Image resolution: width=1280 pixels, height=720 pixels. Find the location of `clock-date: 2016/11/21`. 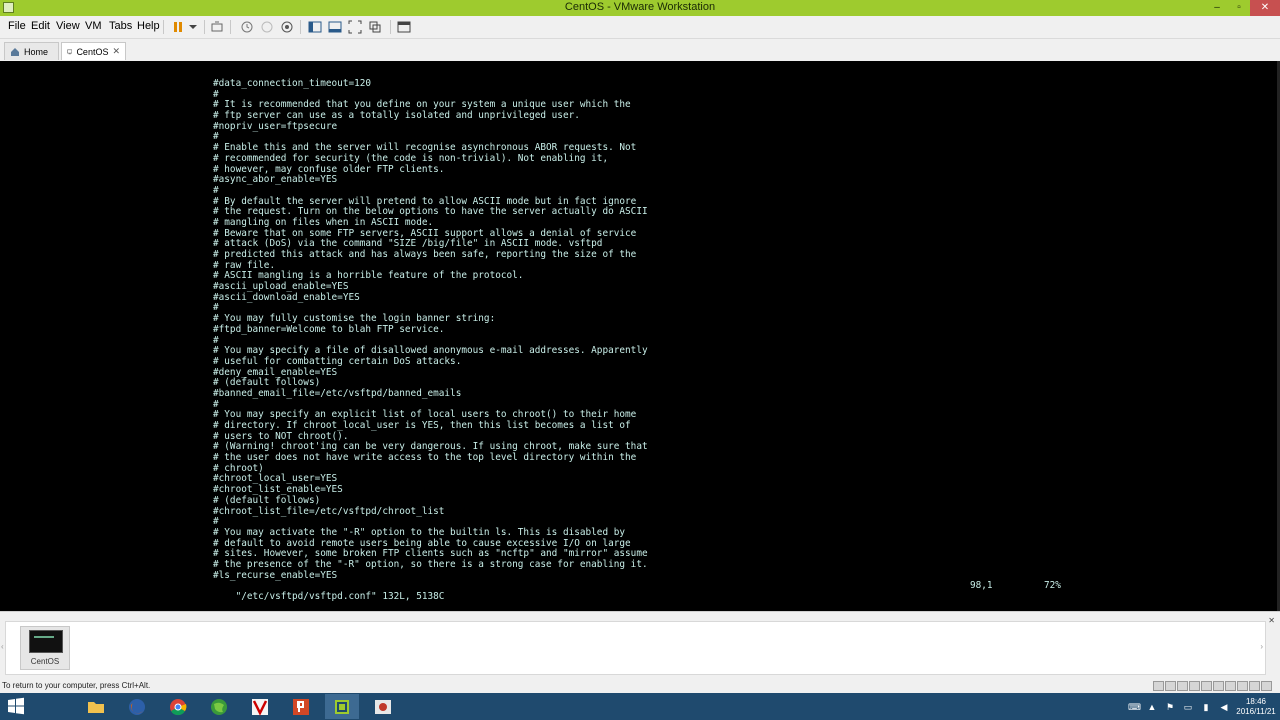

clock-date: 2016/11/21 is located at coordinates (1256, 711).